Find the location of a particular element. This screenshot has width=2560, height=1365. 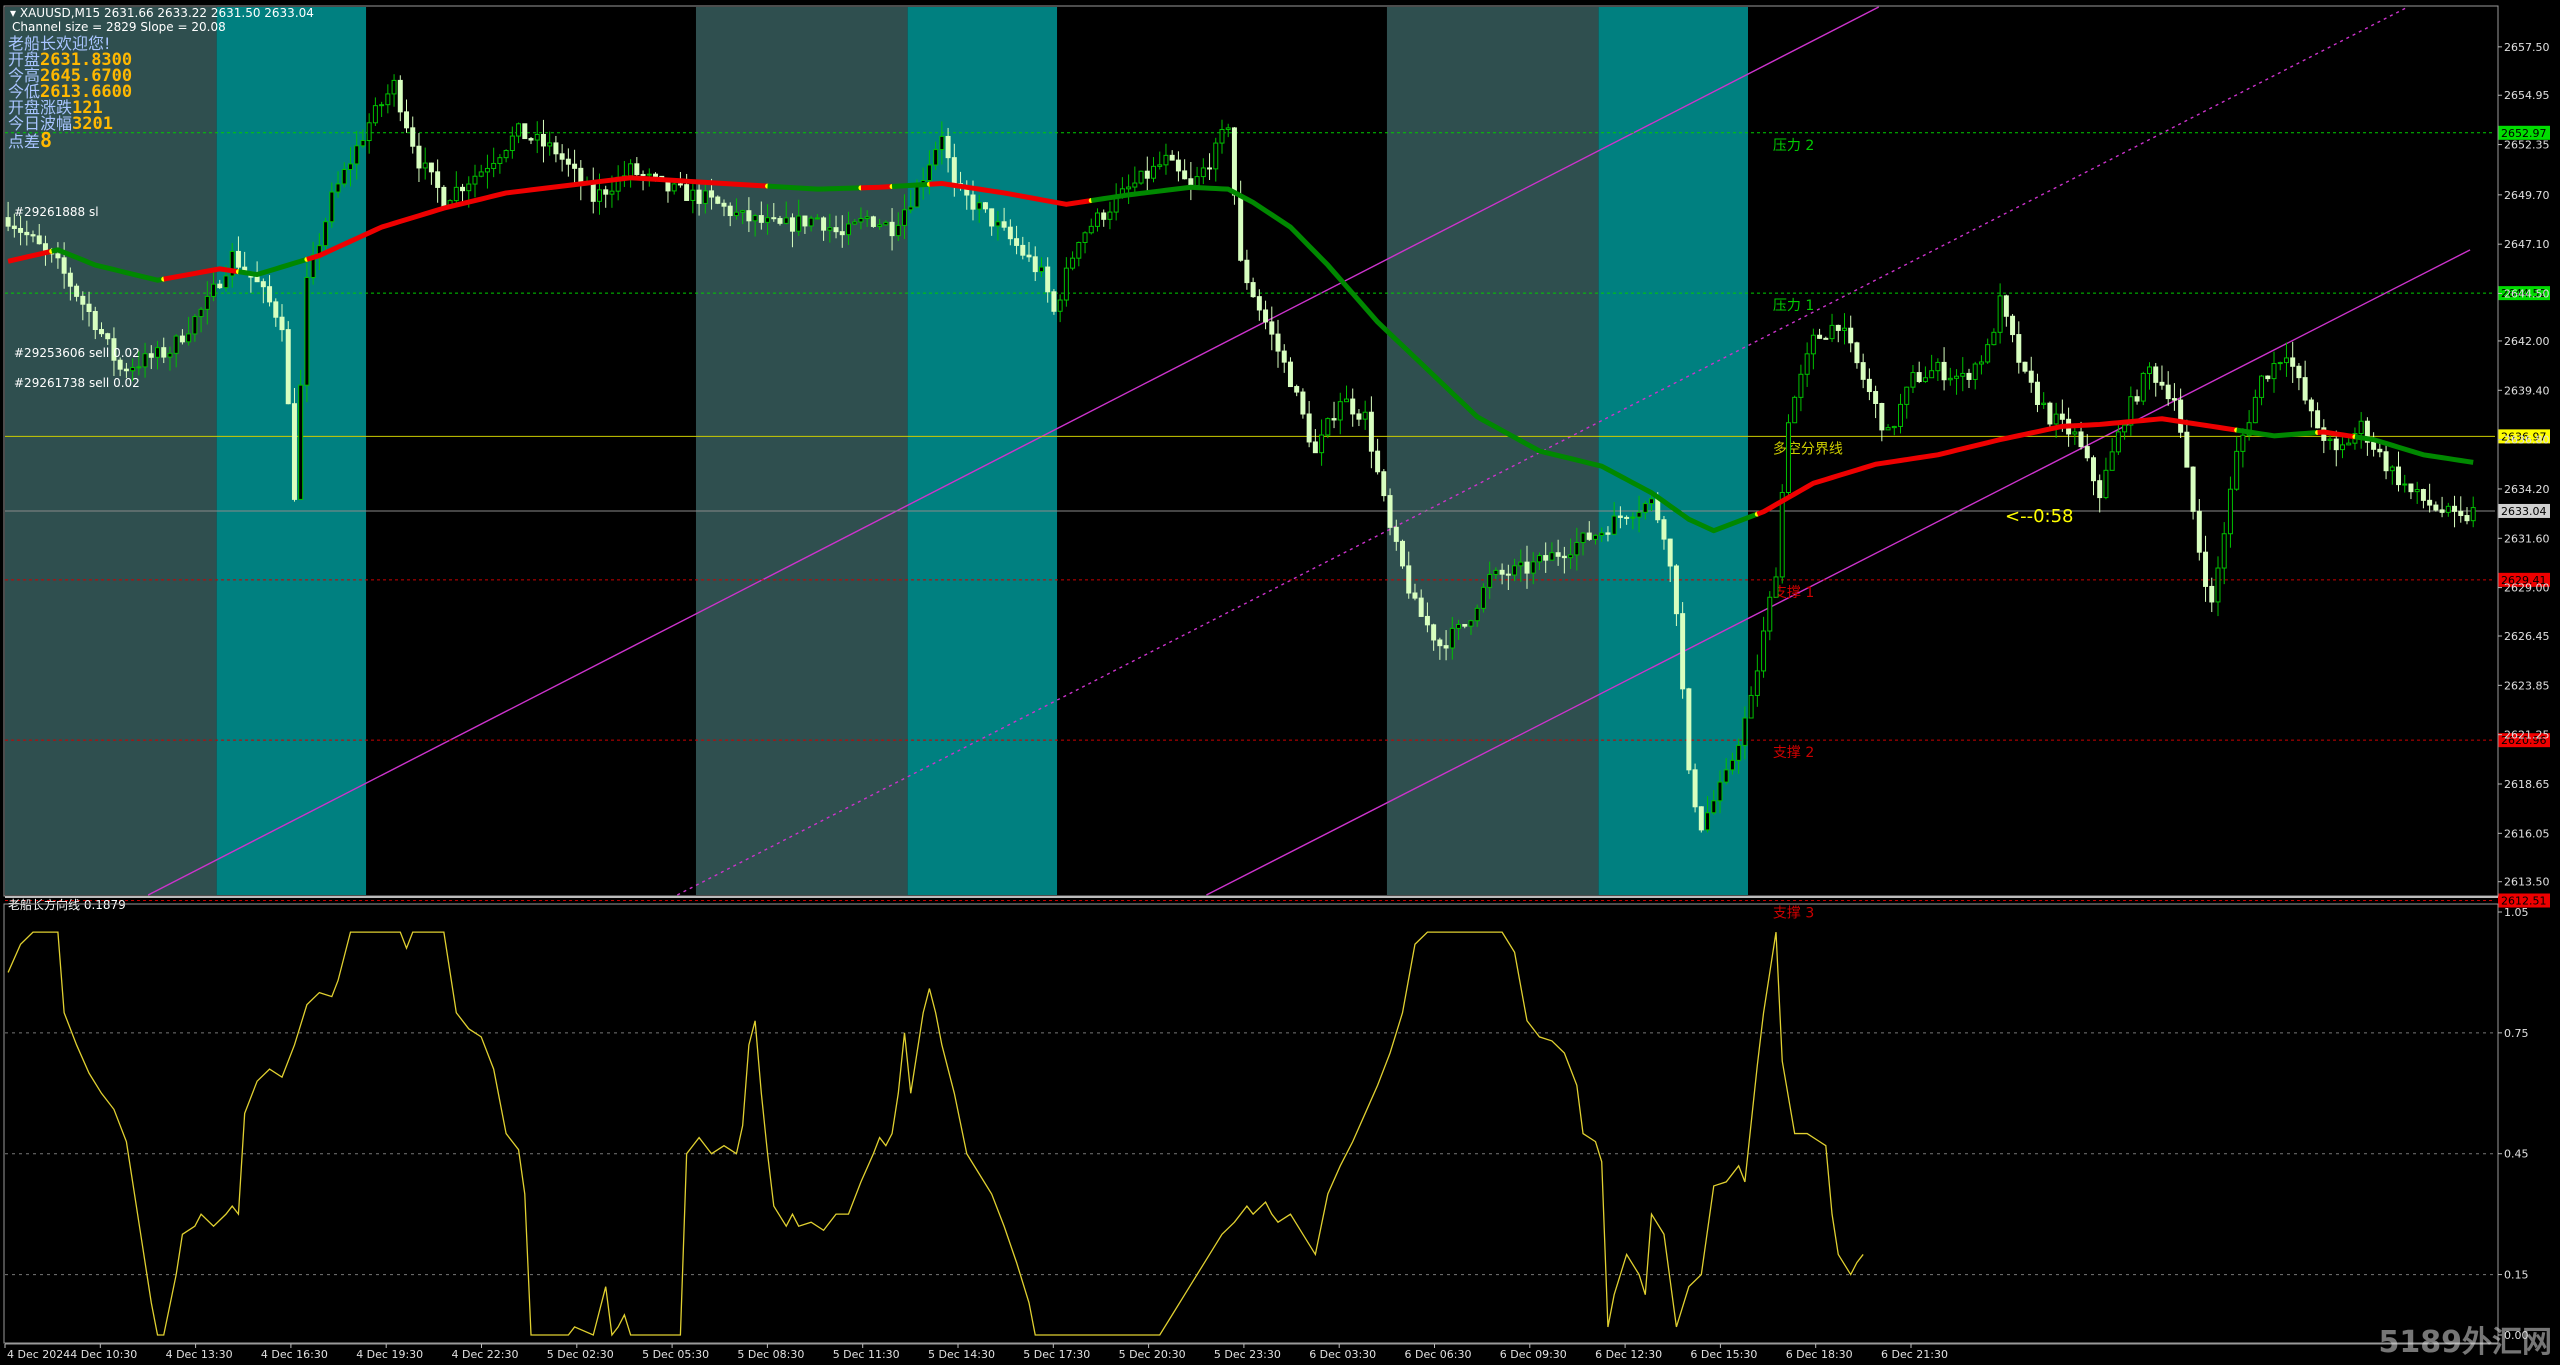

time-tick-label: 5 Dec 20:30 is located at coordinates (1152, 1354).